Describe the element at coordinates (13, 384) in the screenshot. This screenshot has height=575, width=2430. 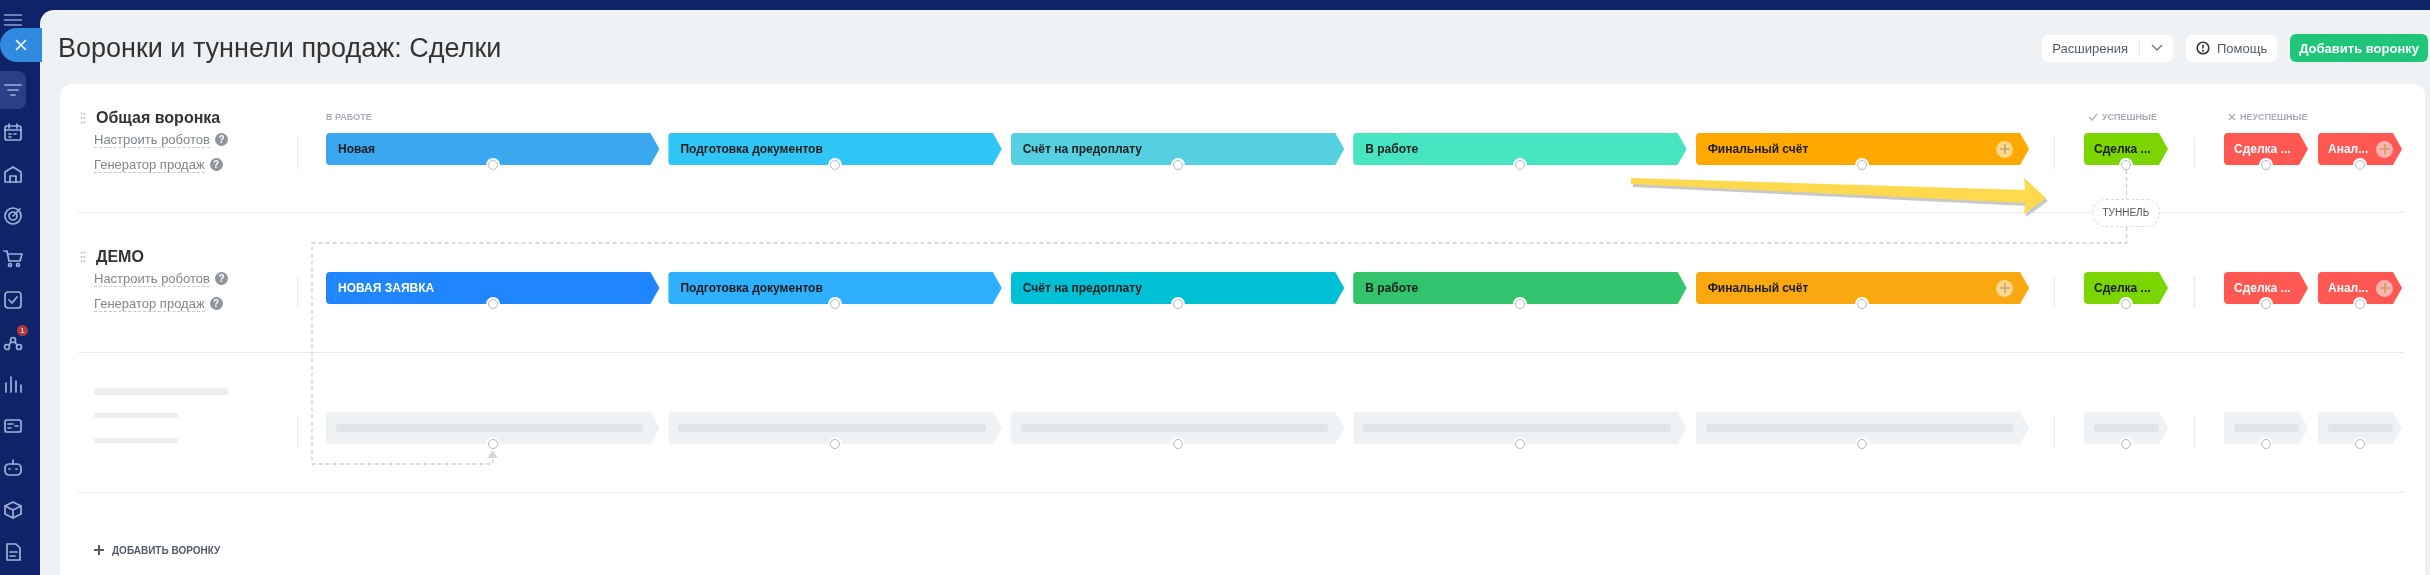
I see `bar-chart-icon` at that location.